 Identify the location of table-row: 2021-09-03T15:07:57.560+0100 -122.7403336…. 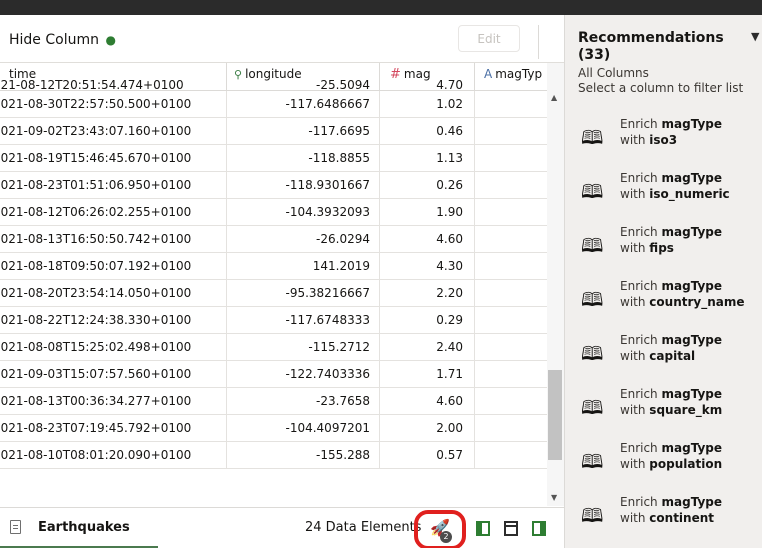
(273, 374).